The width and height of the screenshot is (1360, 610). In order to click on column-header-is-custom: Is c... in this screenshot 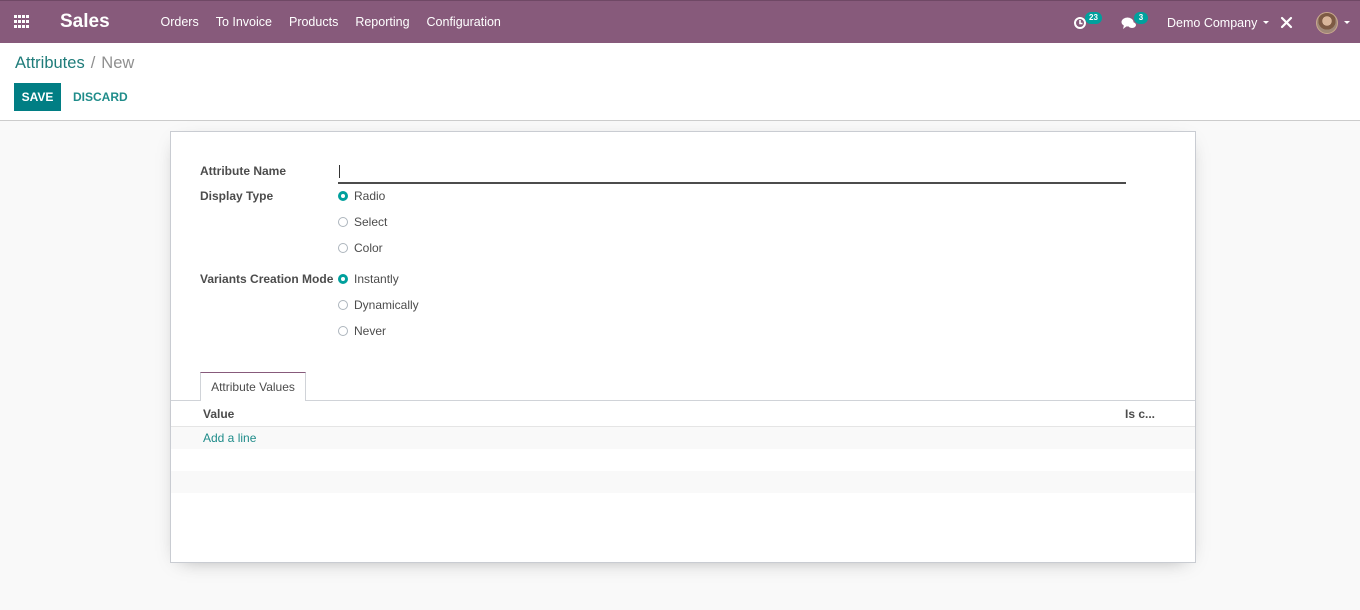, I will do `click(1140, 414)`.